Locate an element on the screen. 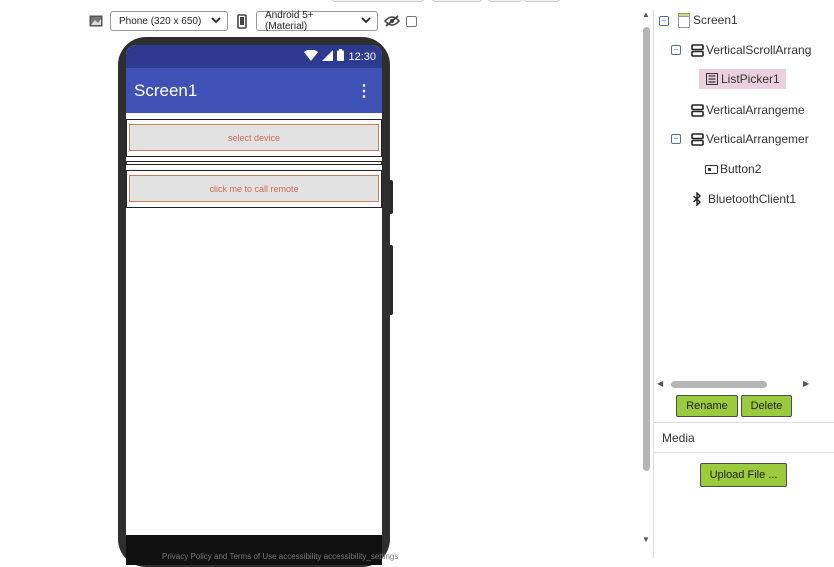 The height and width of the screenshot is (567, 834). viewer-toolbar: Phone (320 x 650) Android 5+ (Material) is located at coordinates (252, 21).